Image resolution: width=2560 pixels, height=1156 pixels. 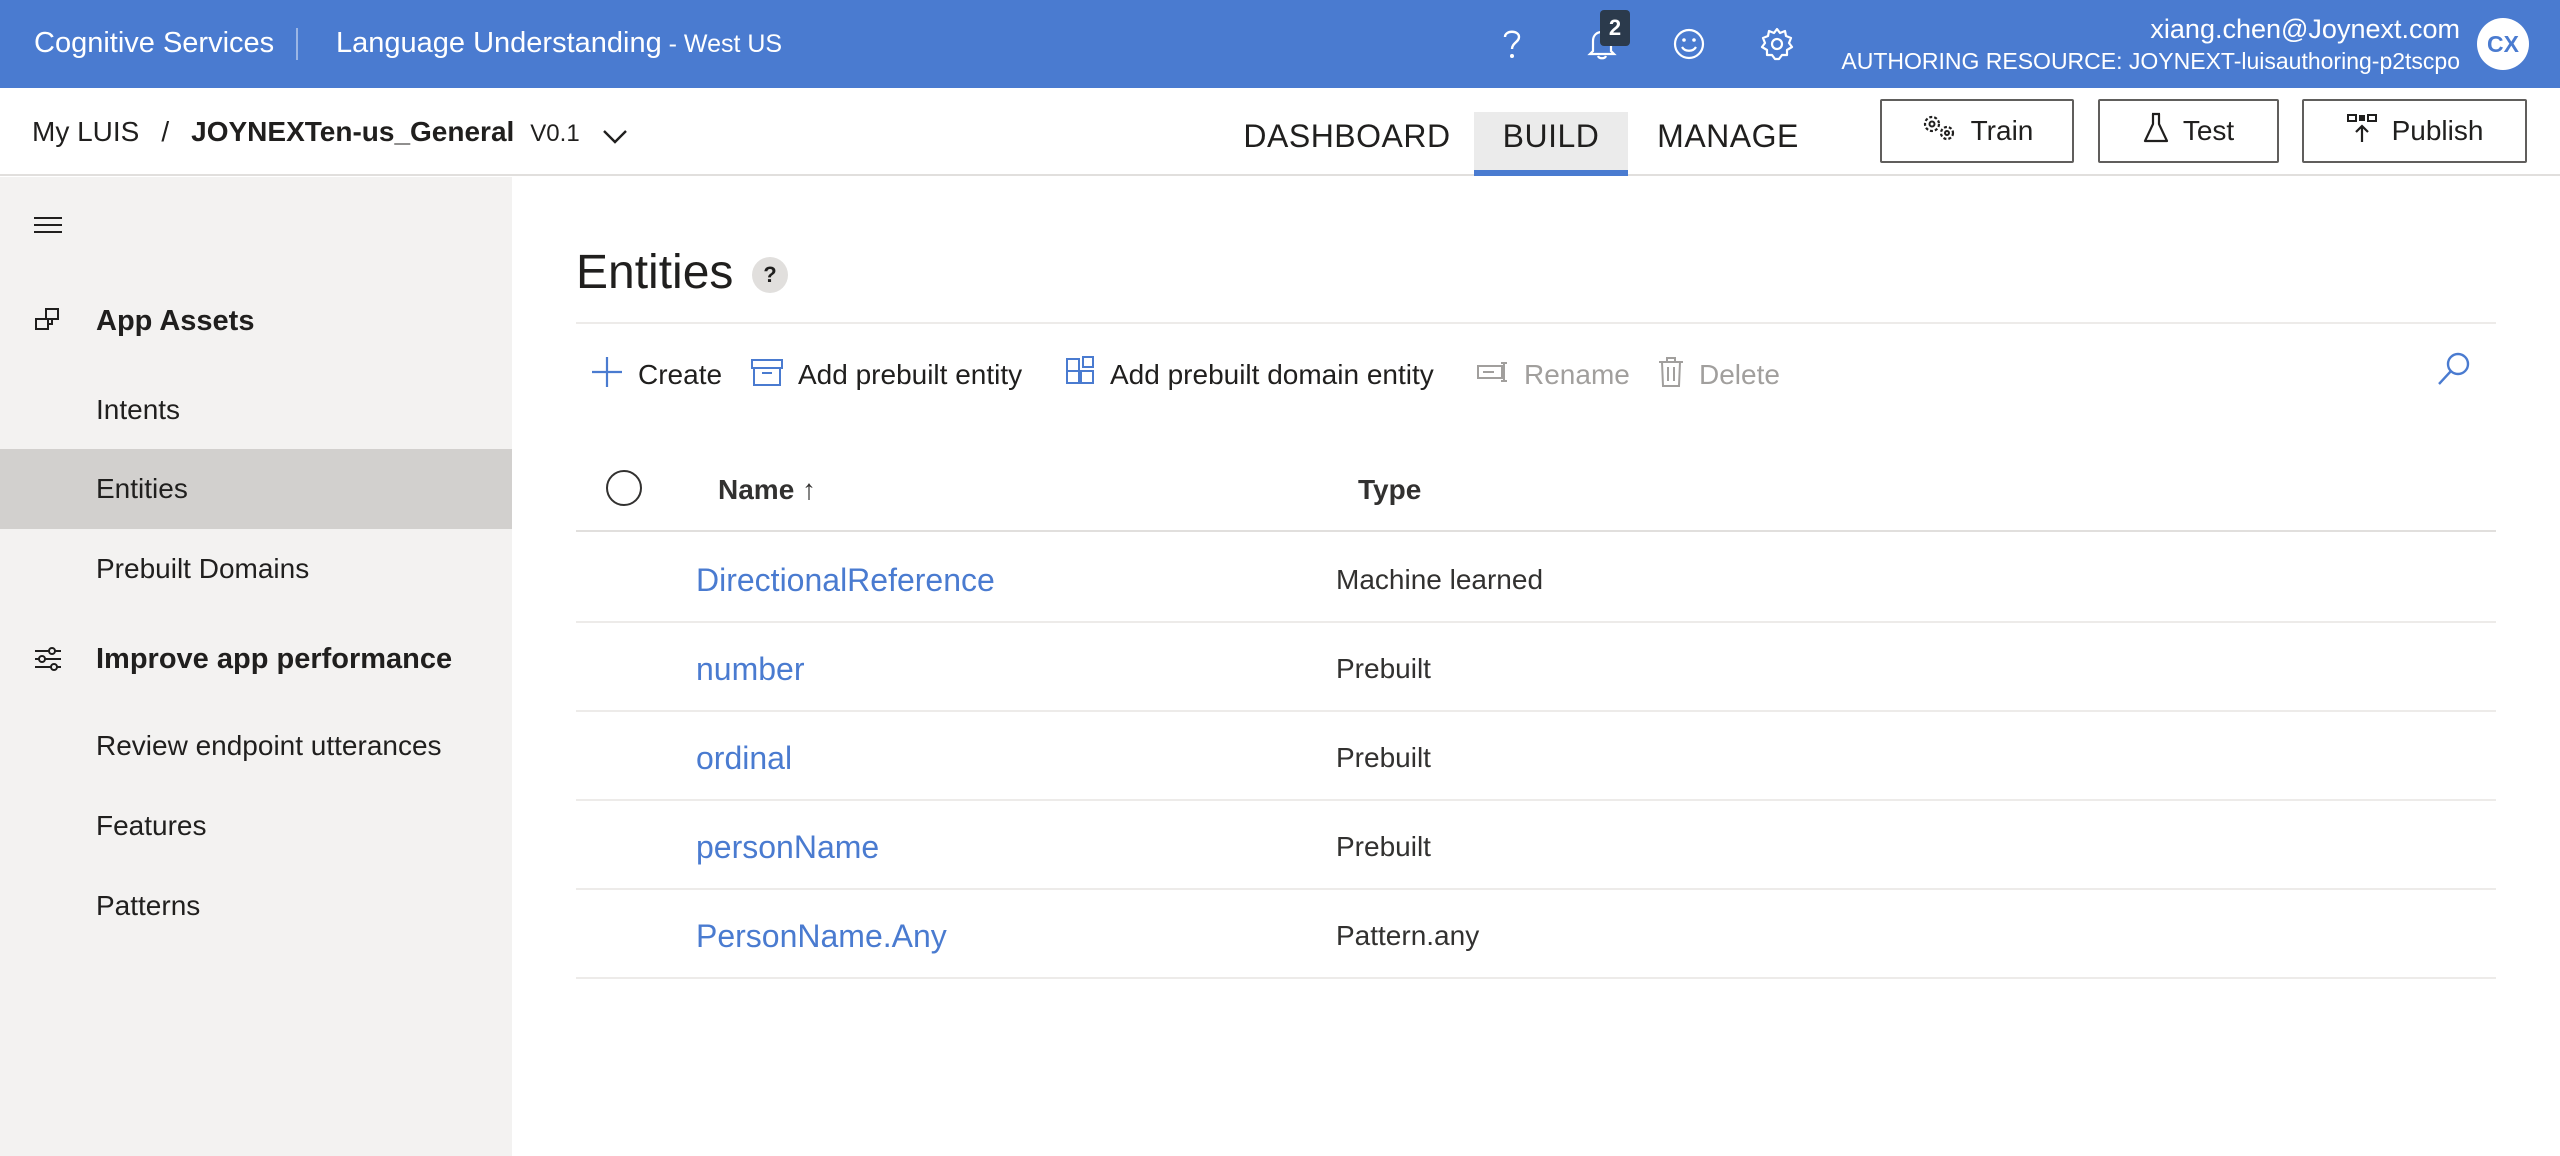 I want to click on trash-icon, so click(x=1671, y=375).